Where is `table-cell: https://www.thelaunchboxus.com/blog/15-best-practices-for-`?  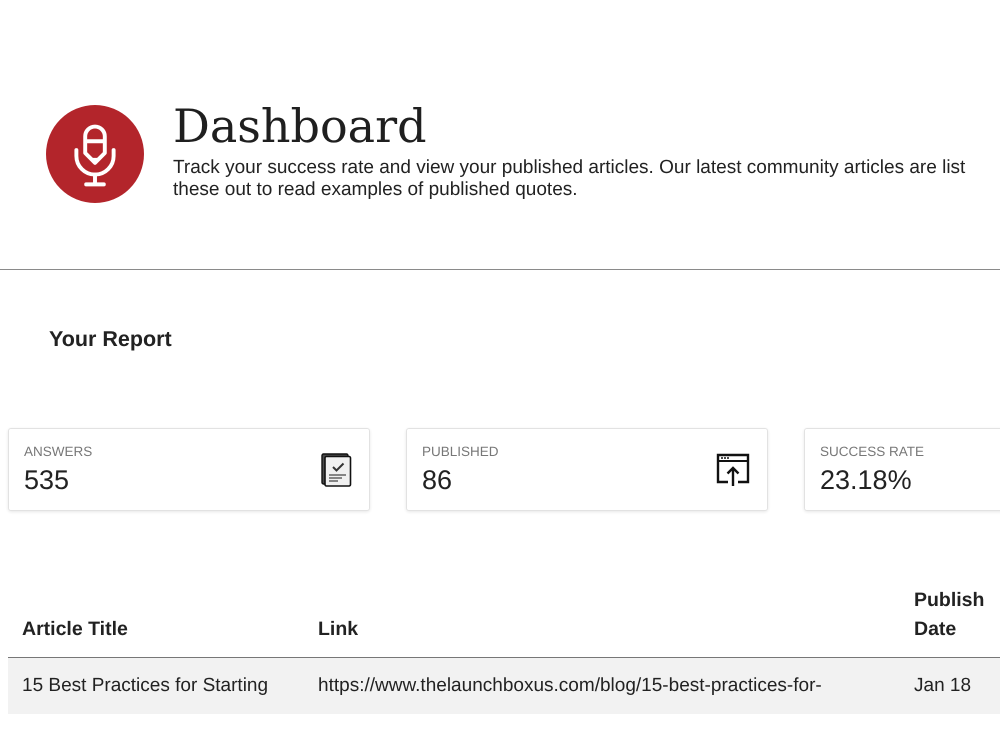
table-cell: https://www.thelaunchboxus.com/blog/15-best-practices-for- is located at coordinates (602, 686).